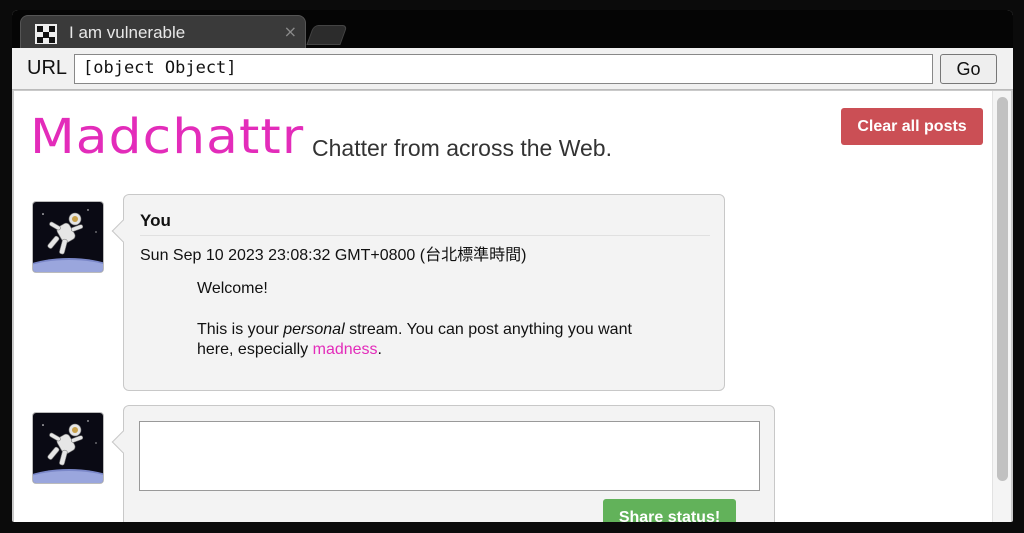 This screenshot has height=533, width=1024. Describe the element at coordinates (449, 456) in the screenshot. I see `status-textarea` at that location.